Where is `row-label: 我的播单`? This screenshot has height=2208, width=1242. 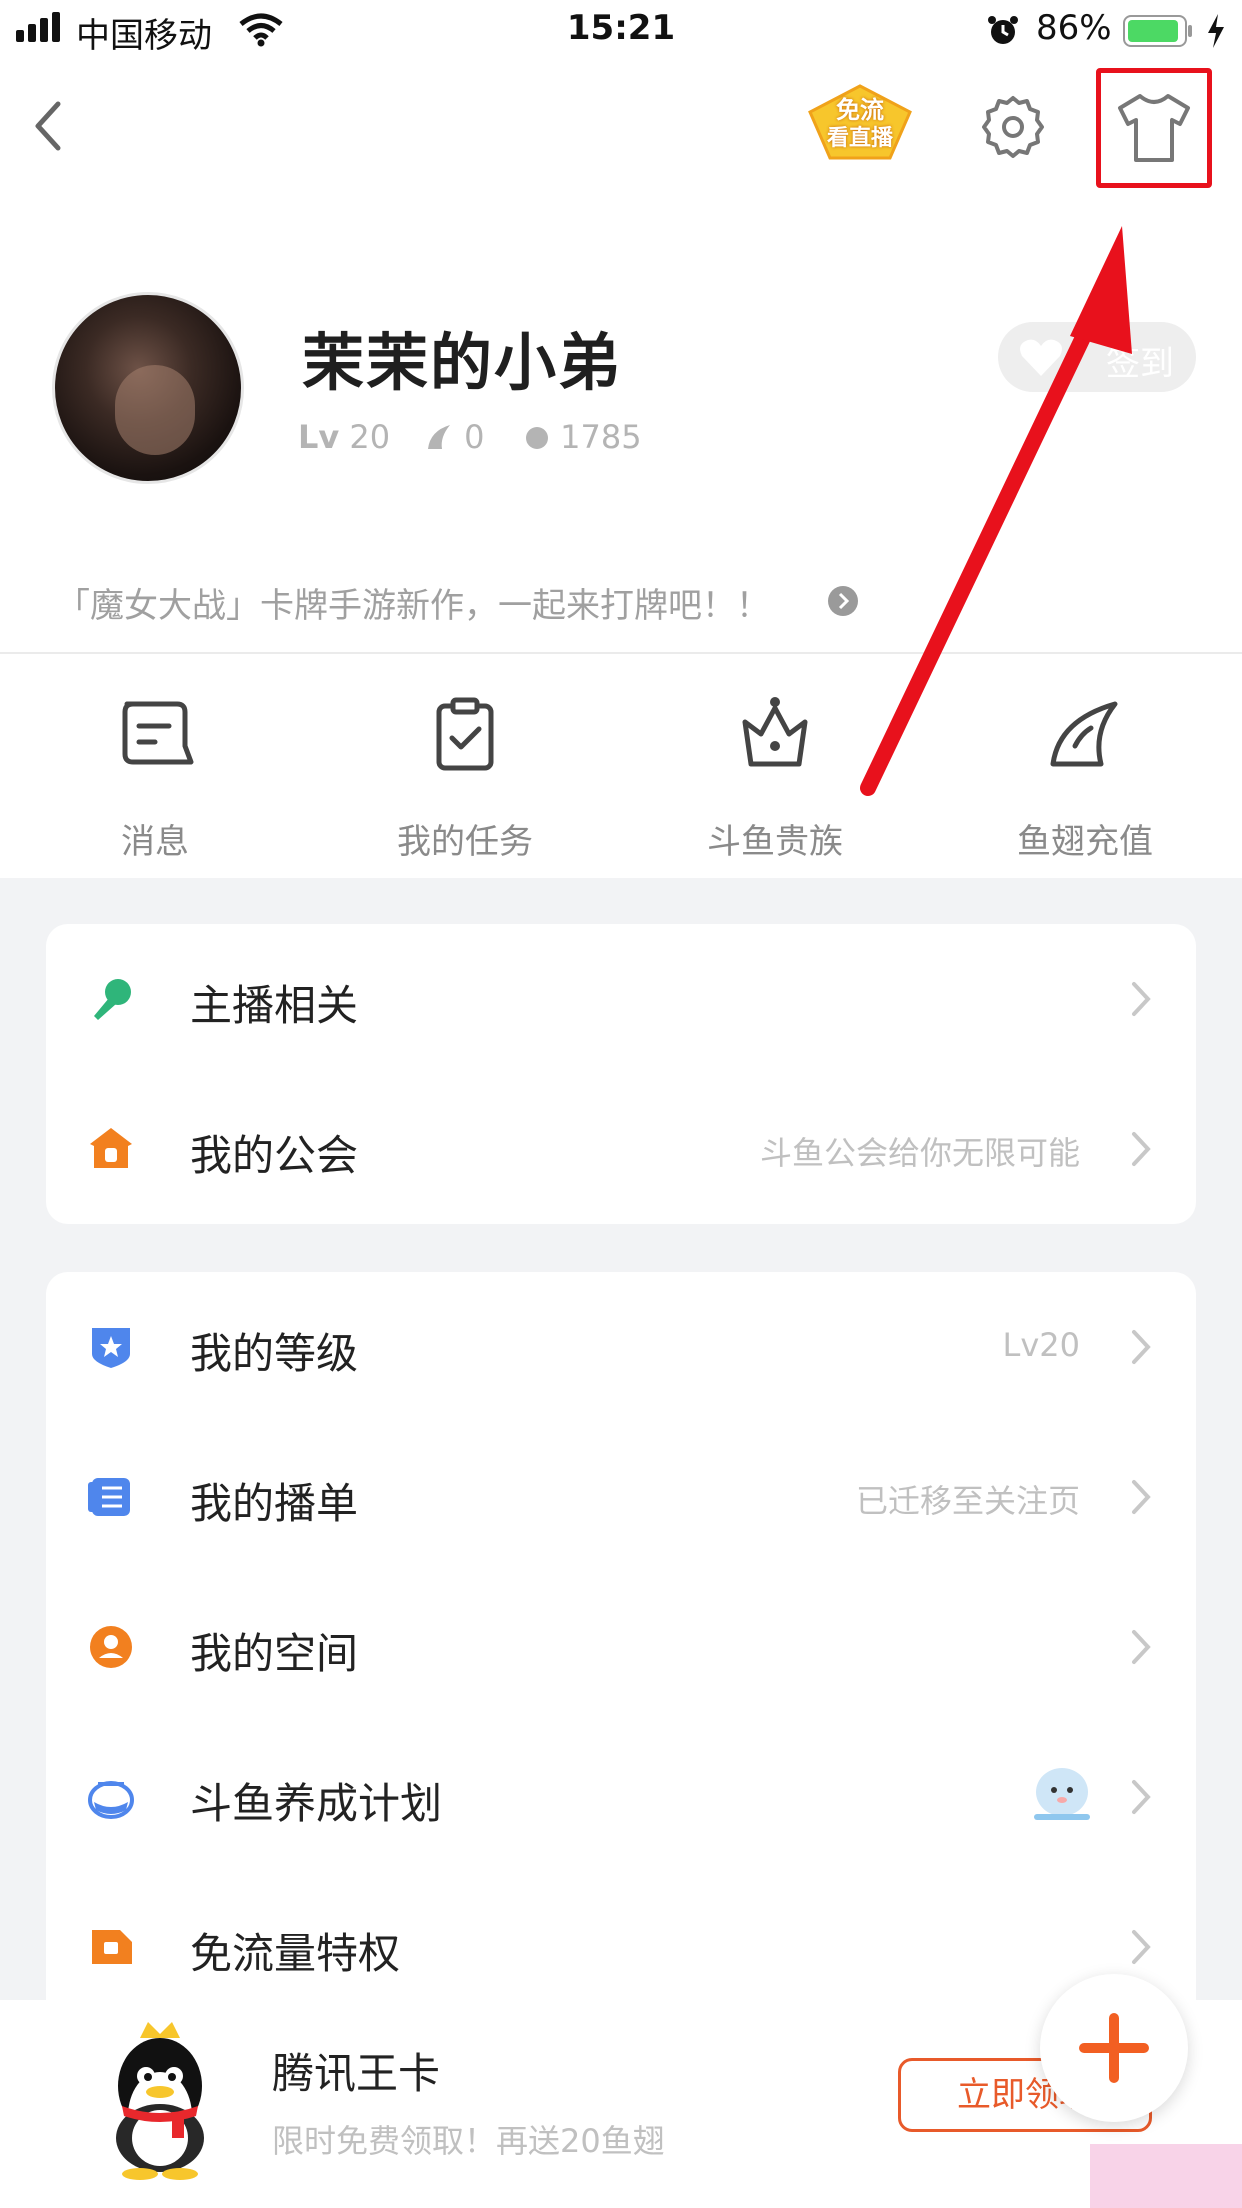
row-label: 我的播单 is located at coordinates (274, 1503).